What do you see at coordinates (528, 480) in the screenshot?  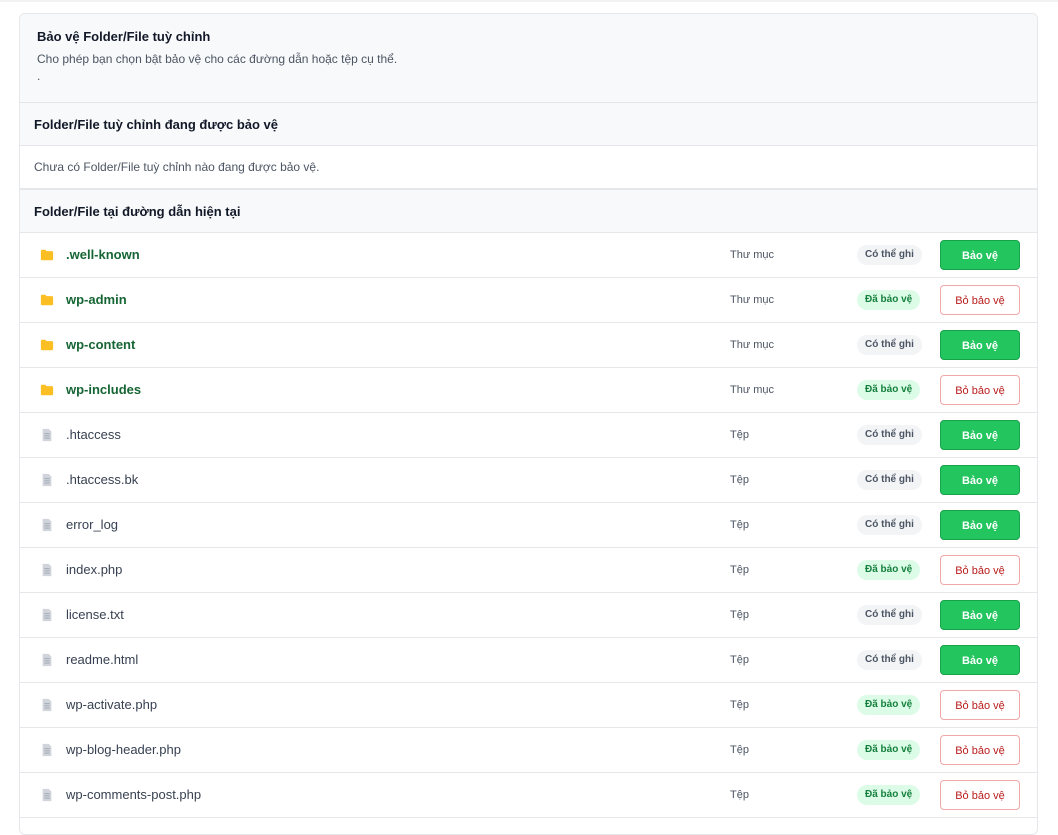 I see `file-row: .htaccess.bk Tệp Có thể ghi Bảo vệ` at bounding box center [528, 480].